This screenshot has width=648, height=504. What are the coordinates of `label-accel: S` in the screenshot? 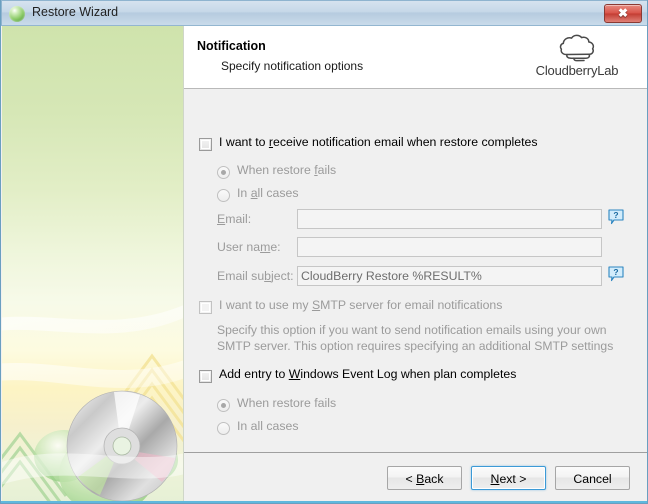 It's located at (316, 305).